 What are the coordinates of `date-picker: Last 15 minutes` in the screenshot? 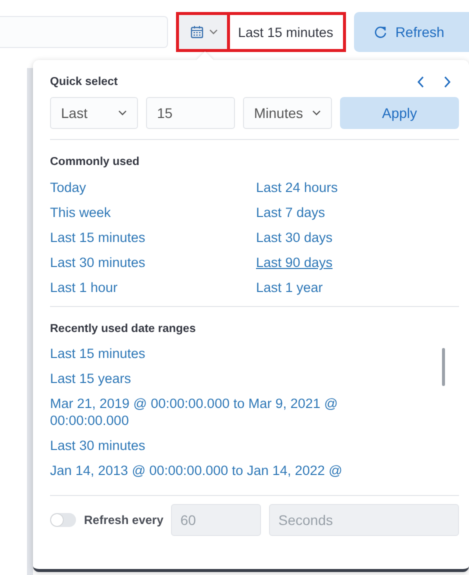 It's located at (261, 32).